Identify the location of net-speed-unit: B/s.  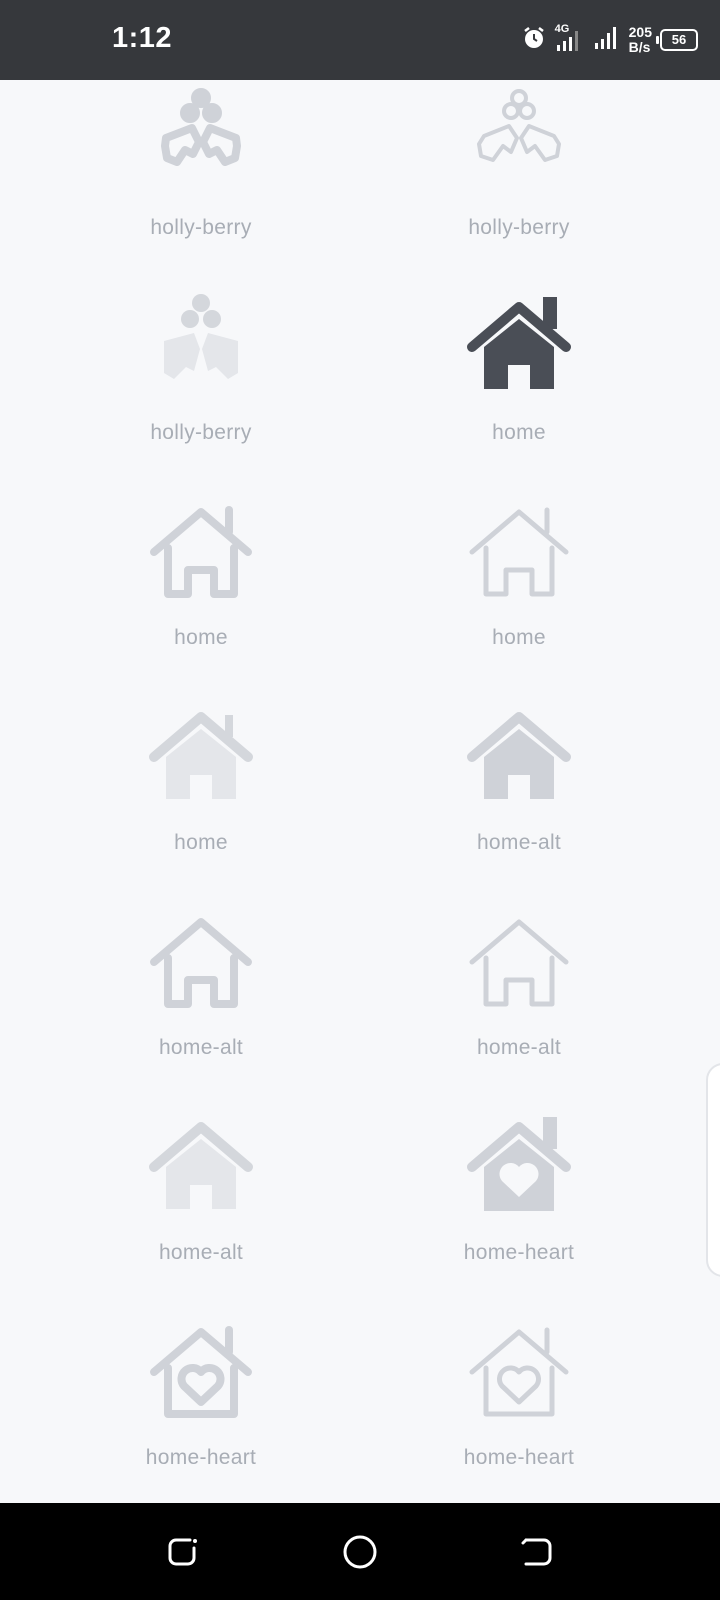
(639, 47).